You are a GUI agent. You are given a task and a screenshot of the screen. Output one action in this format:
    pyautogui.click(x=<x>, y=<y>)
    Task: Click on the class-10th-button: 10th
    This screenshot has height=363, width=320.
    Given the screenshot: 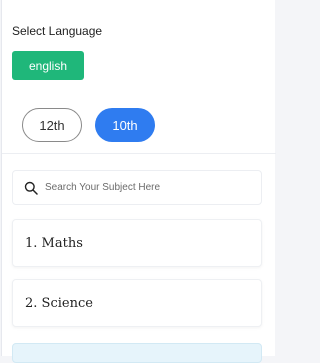 What is the action you would take?
    pyautogui.click(x=125, y=125)
    